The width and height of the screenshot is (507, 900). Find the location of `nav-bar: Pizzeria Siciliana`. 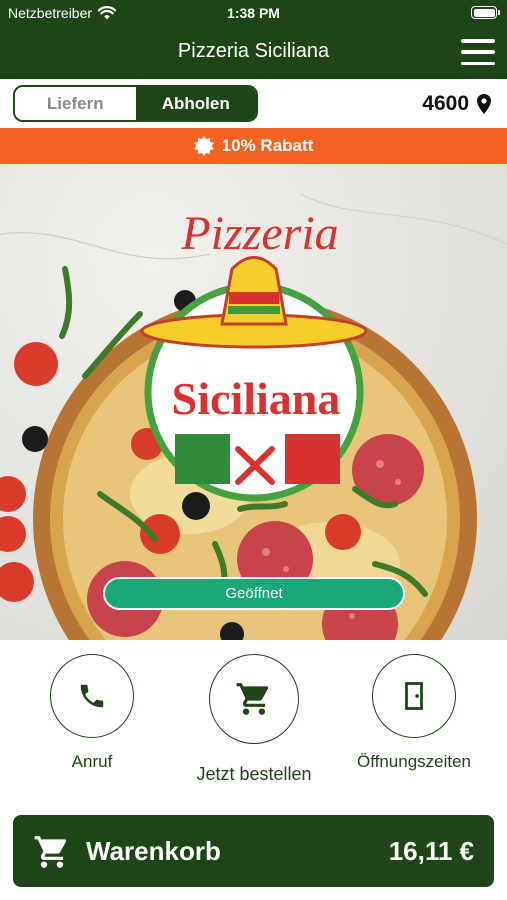

nav-bar: Pizzeria Siciliana is located at coordinates (253, 52).